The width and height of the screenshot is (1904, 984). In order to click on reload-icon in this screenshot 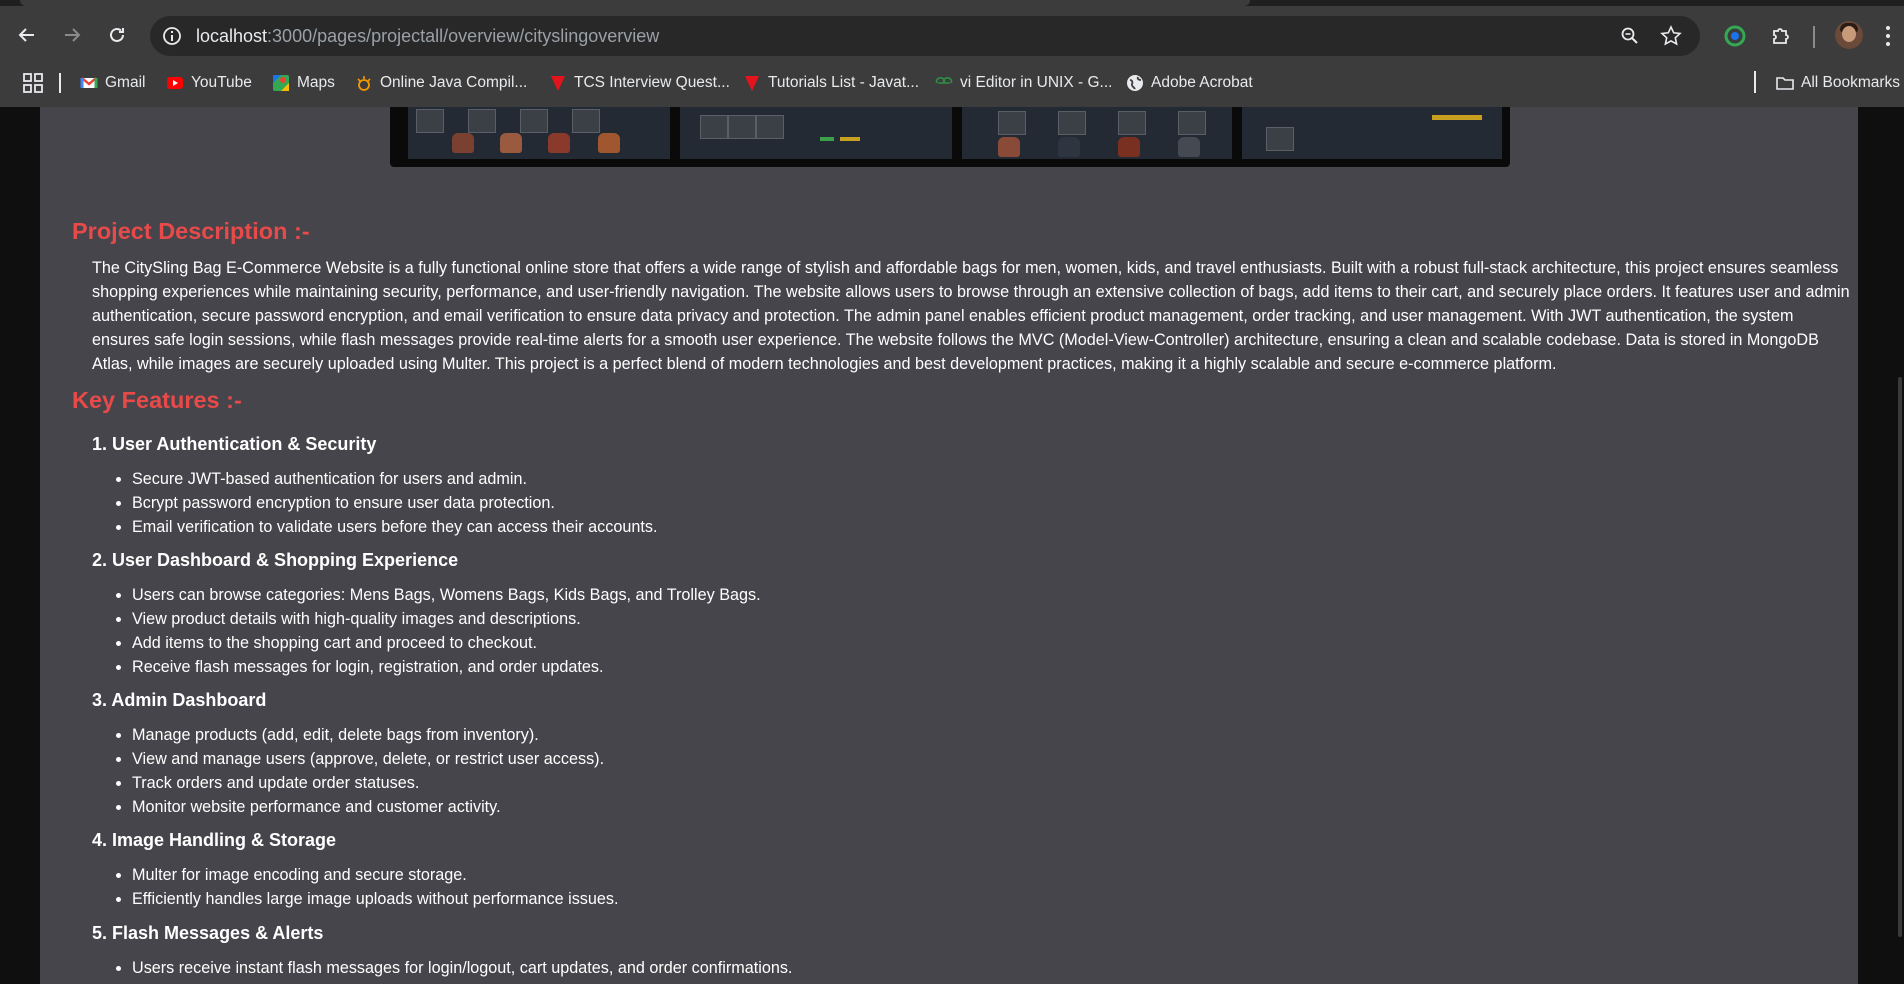, I will do `click(117, 34)`.